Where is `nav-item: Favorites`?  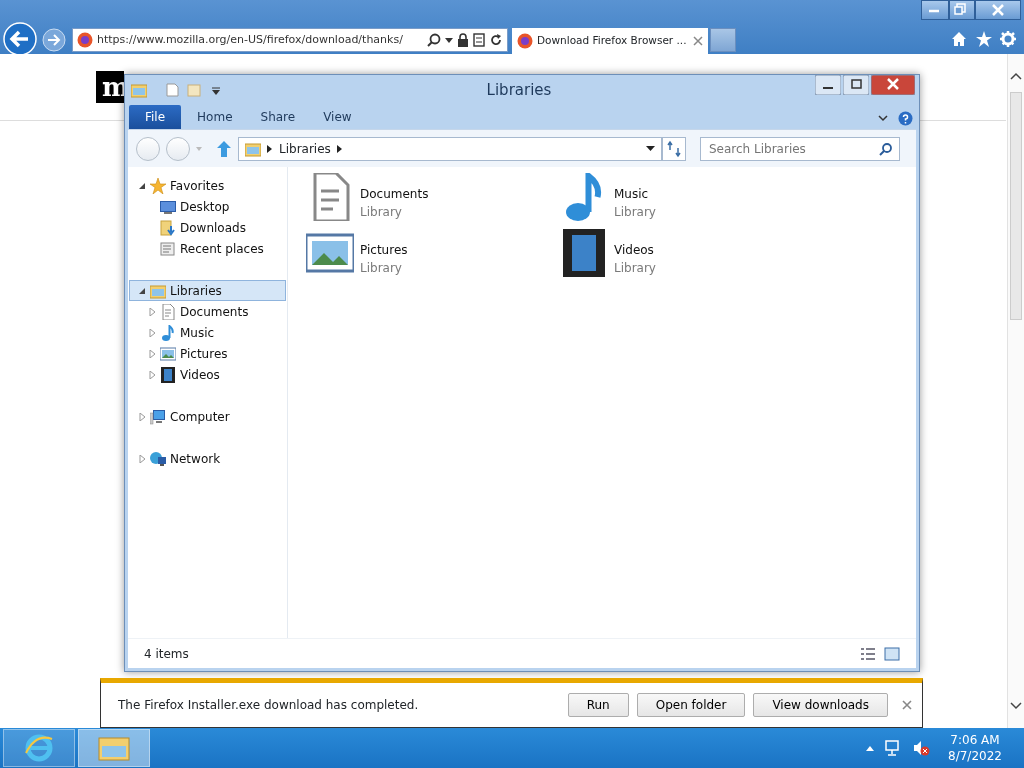 nav-item: Favorites is located at coordinates (207, 185).